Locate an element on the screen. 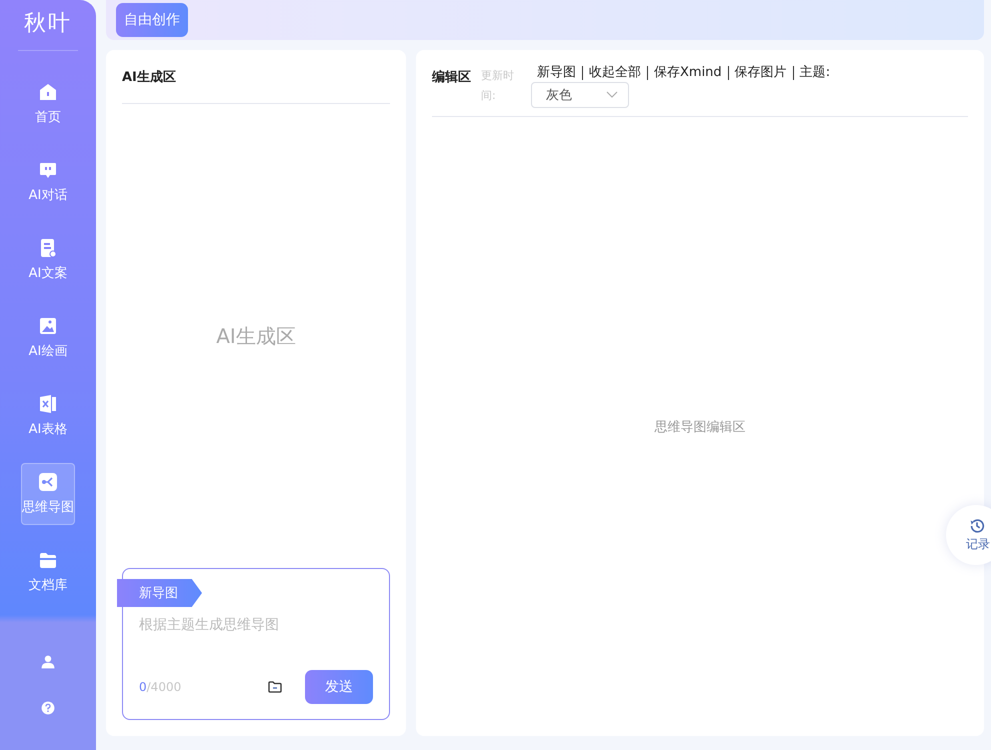 The image size is (991, 750). sidebar-item: AI表格 is located at coordinates (48, 416).